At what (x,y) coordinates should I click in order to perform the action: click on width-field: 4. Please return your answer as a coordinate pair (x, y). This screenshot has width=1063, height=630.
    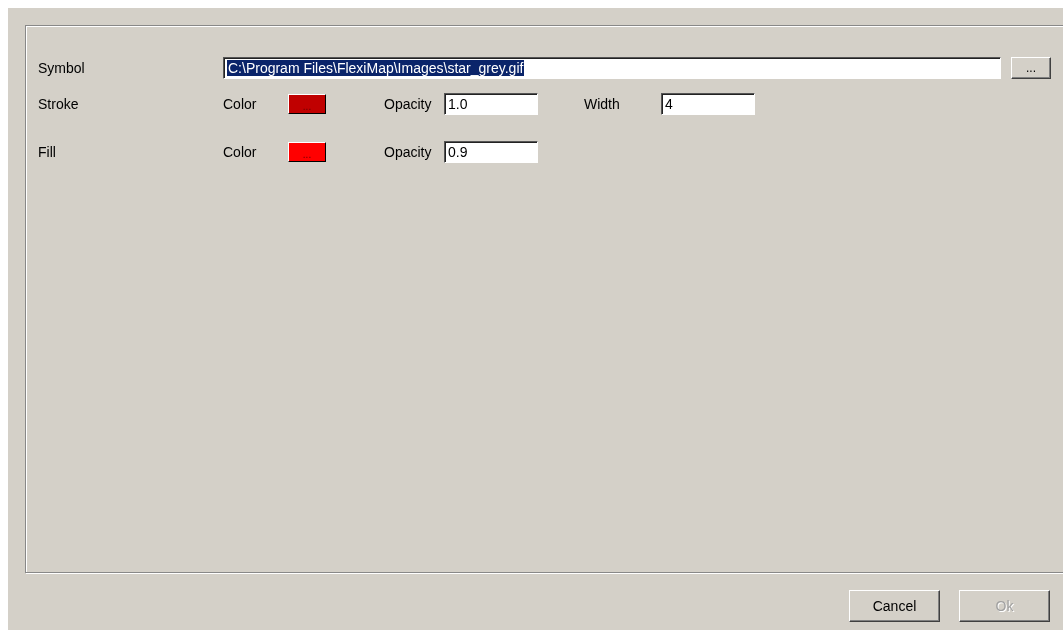
    Looking at the image, I should click on (708, 104).